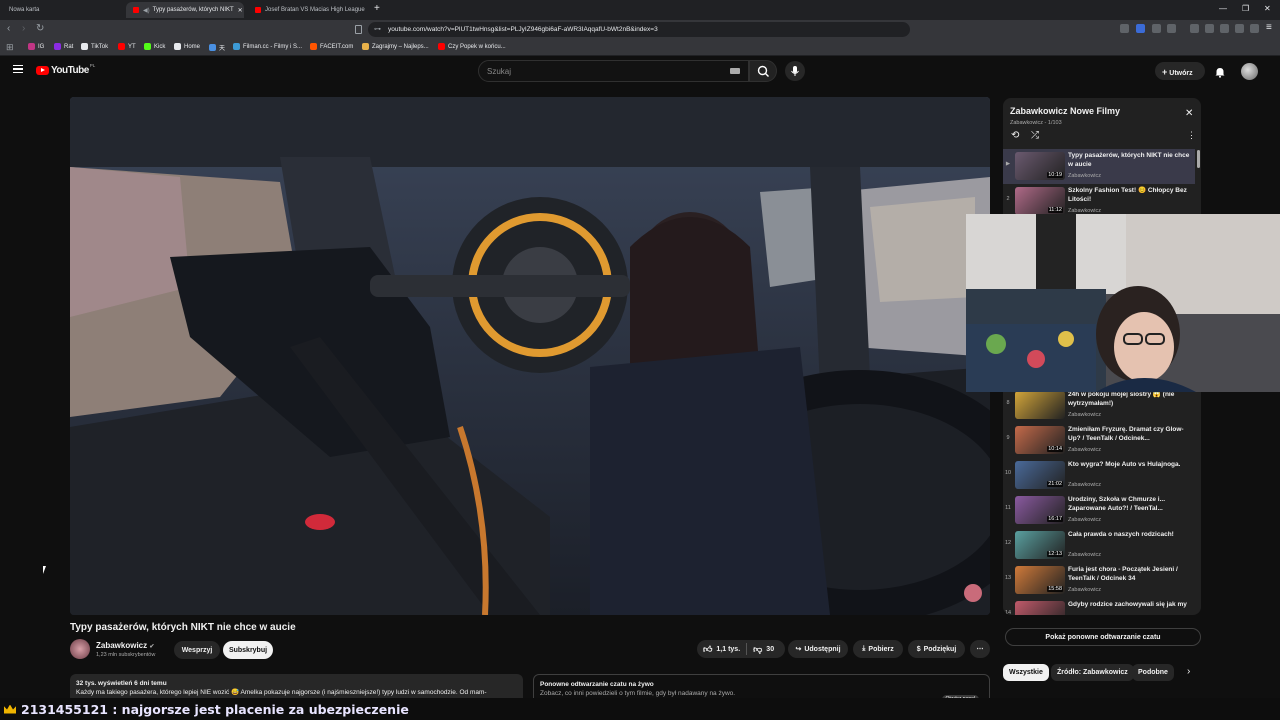 The height and width of the screenshot is (720, 1280). What do you see at coordinates (217, 47) in the screenshot?
I see `bookmark-item: 天` at bounding box center [217, 47].